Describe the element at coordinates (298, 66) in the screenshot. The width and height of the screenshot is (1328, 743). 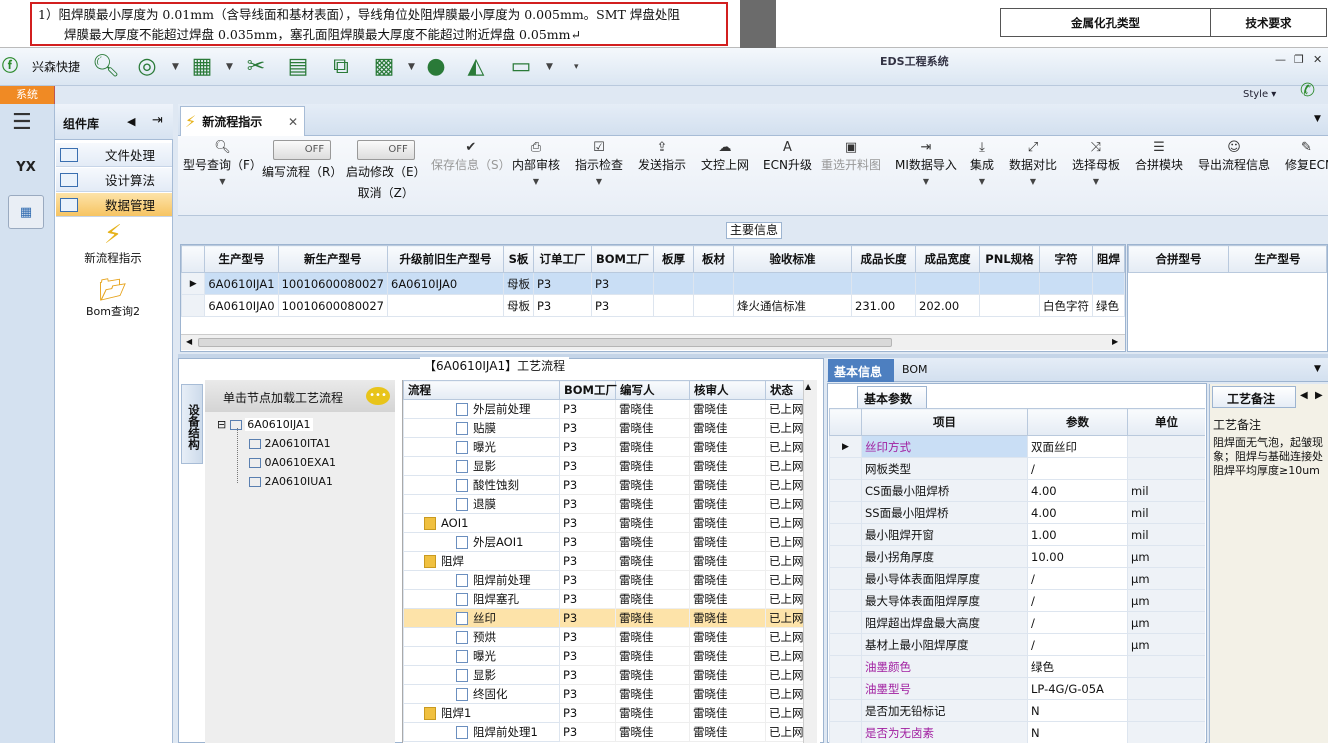
I see `film-icon: ▤` at that location.